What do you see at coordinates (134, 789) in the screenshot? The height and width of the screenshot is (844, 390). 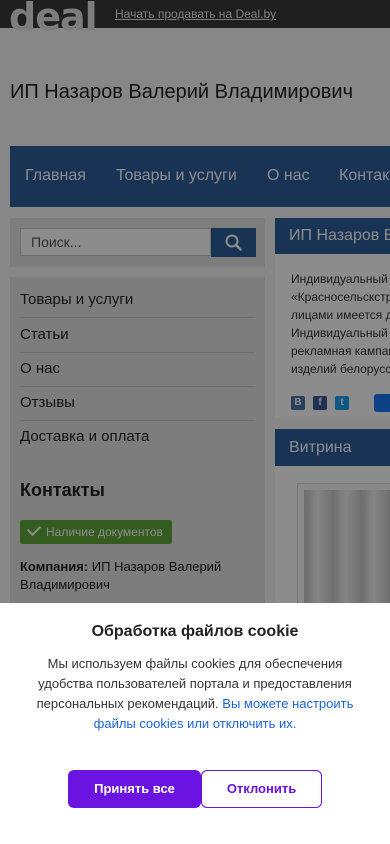 I see `accept-all-button: Принять все` at bounding box center [134, 789].